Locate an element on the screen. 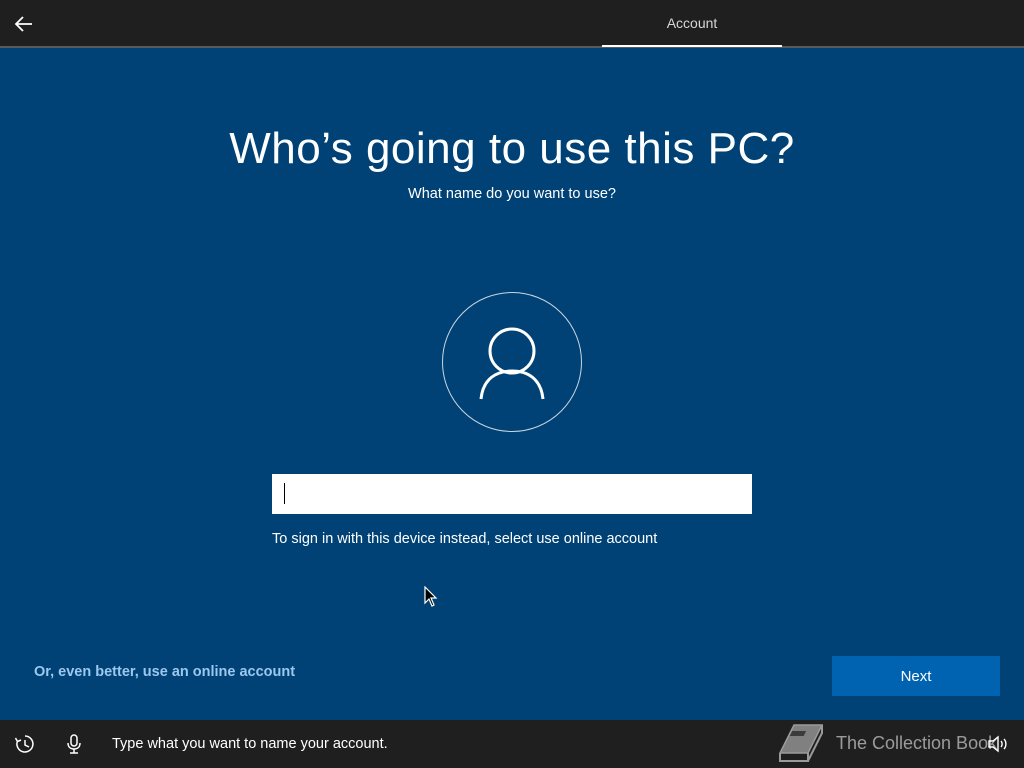  online-account-link: Or, even better, use an online account is located at coordinates (164, 672).